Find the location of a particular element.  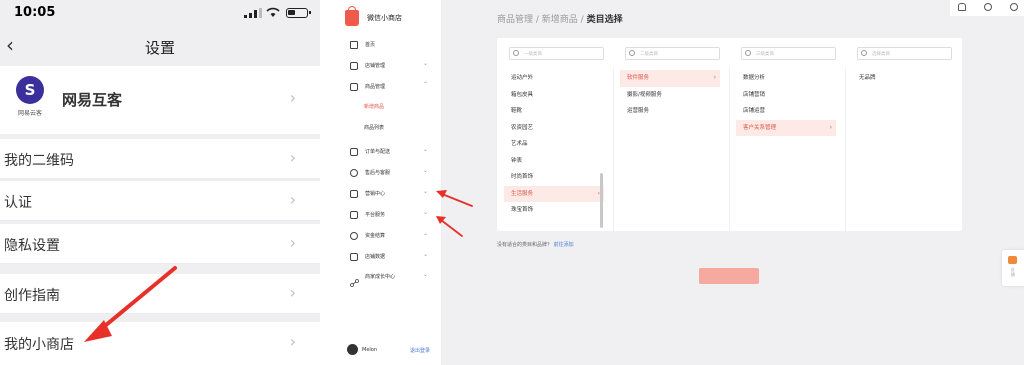

gift-icon is located at coordinates (1012, 260).